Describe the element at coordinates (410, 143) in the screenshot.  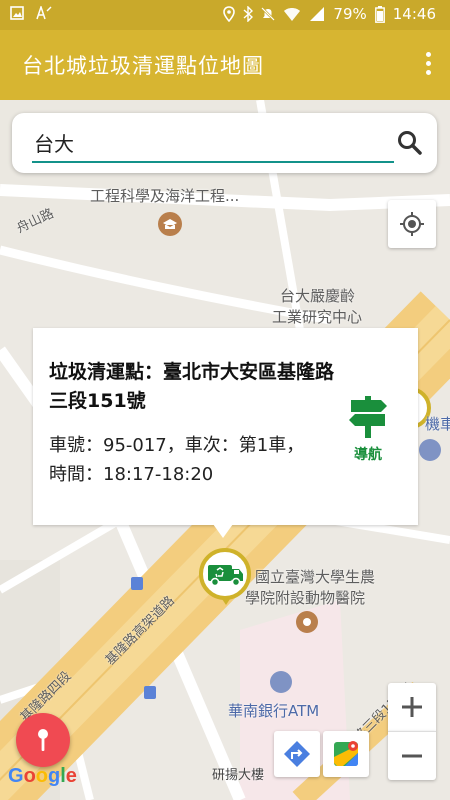
I see `search-icon` at that location.